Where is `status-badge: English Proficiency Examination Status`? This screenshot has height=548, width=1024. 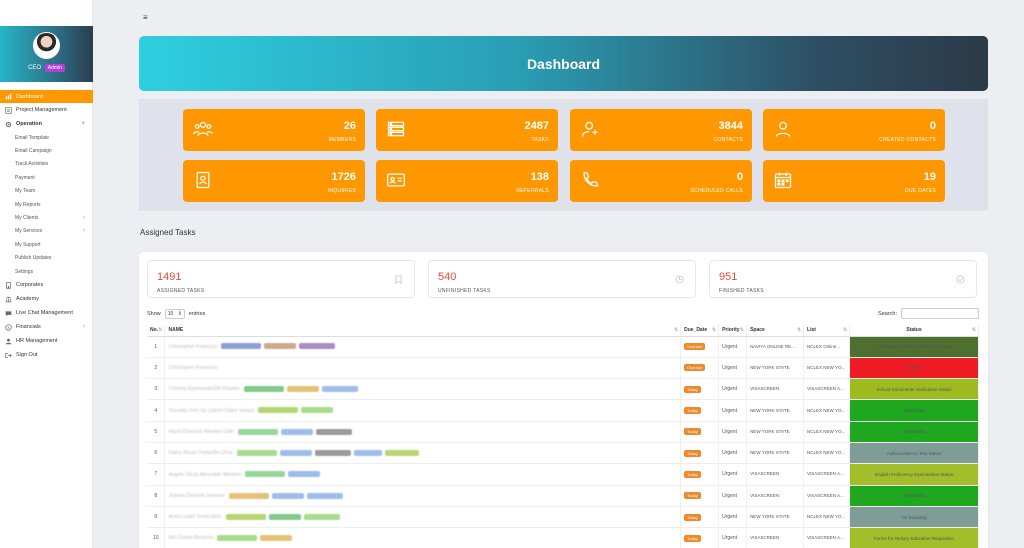
status-badge: English Proficiency Examination Status is located at coordinates (914, 474).